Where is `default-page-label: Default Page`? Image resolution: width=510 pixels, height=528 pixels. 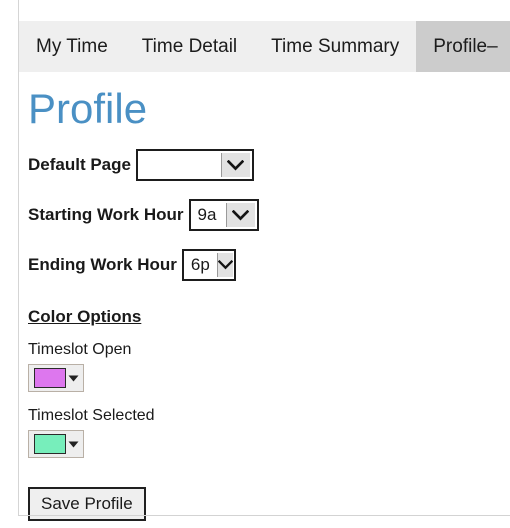 default-page-label: Default Page is located at coordinates (79, 165).